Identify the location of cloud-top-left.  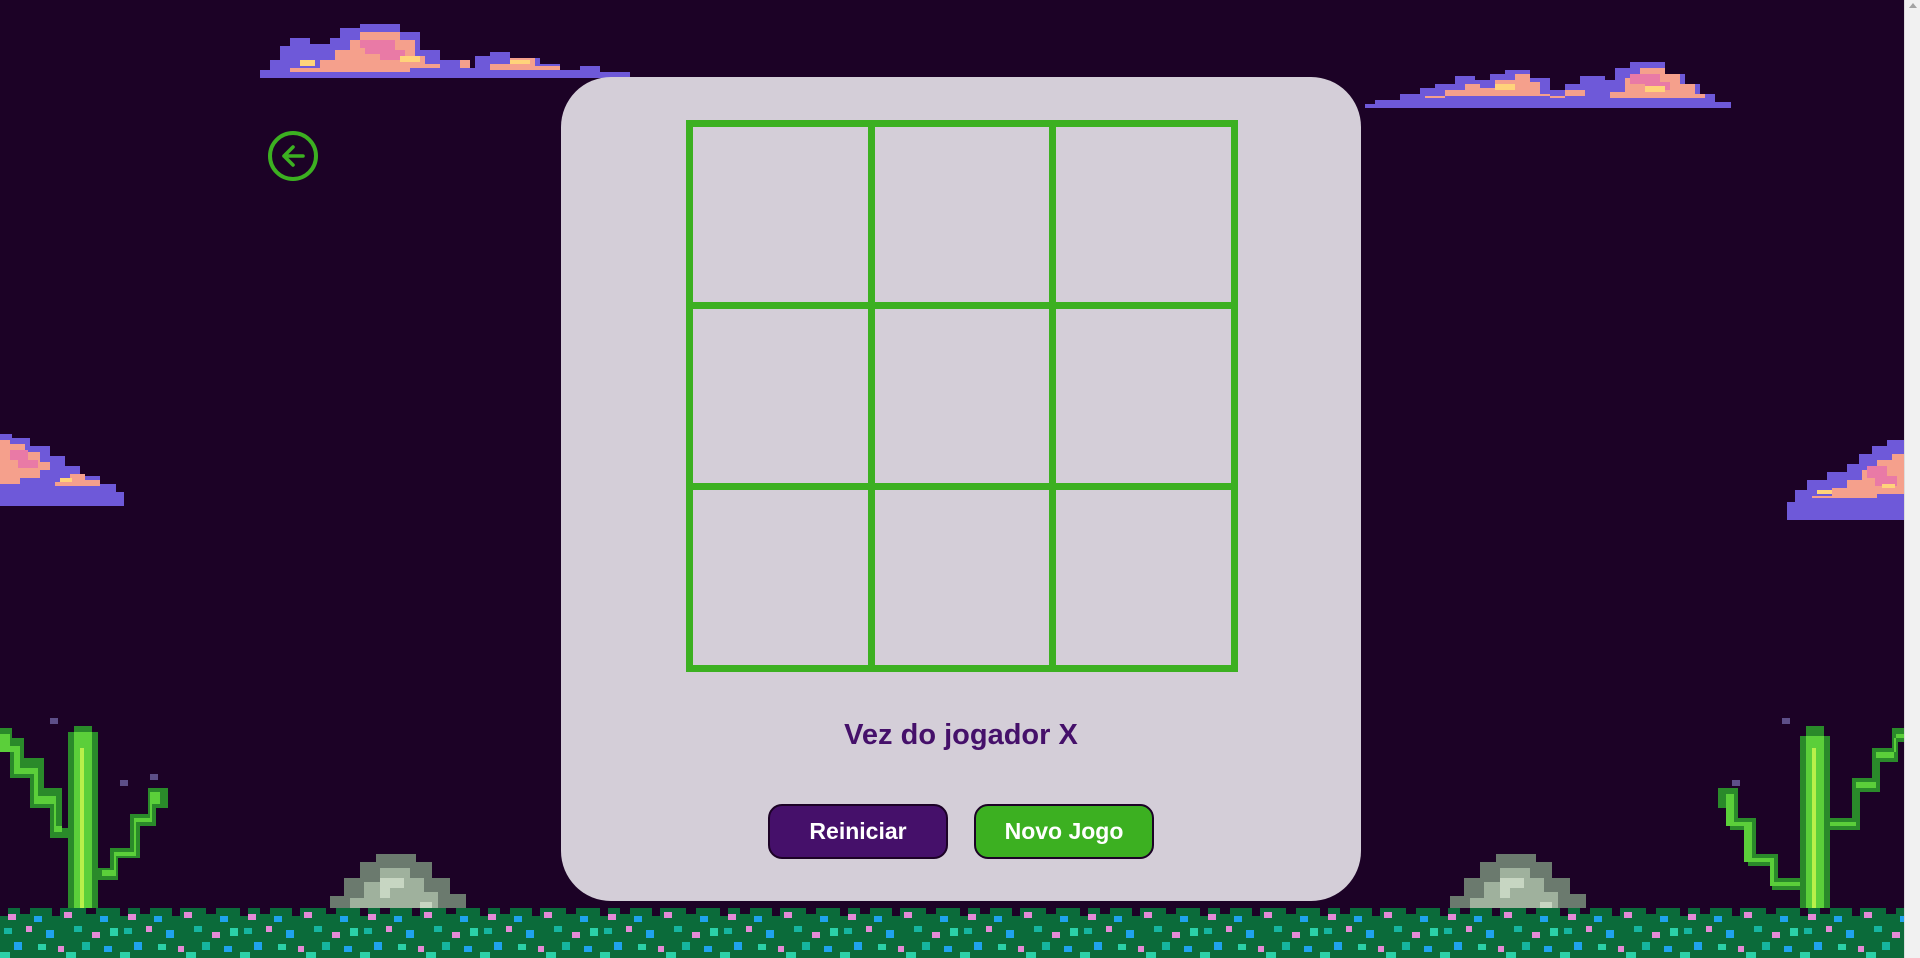
(445, 51).